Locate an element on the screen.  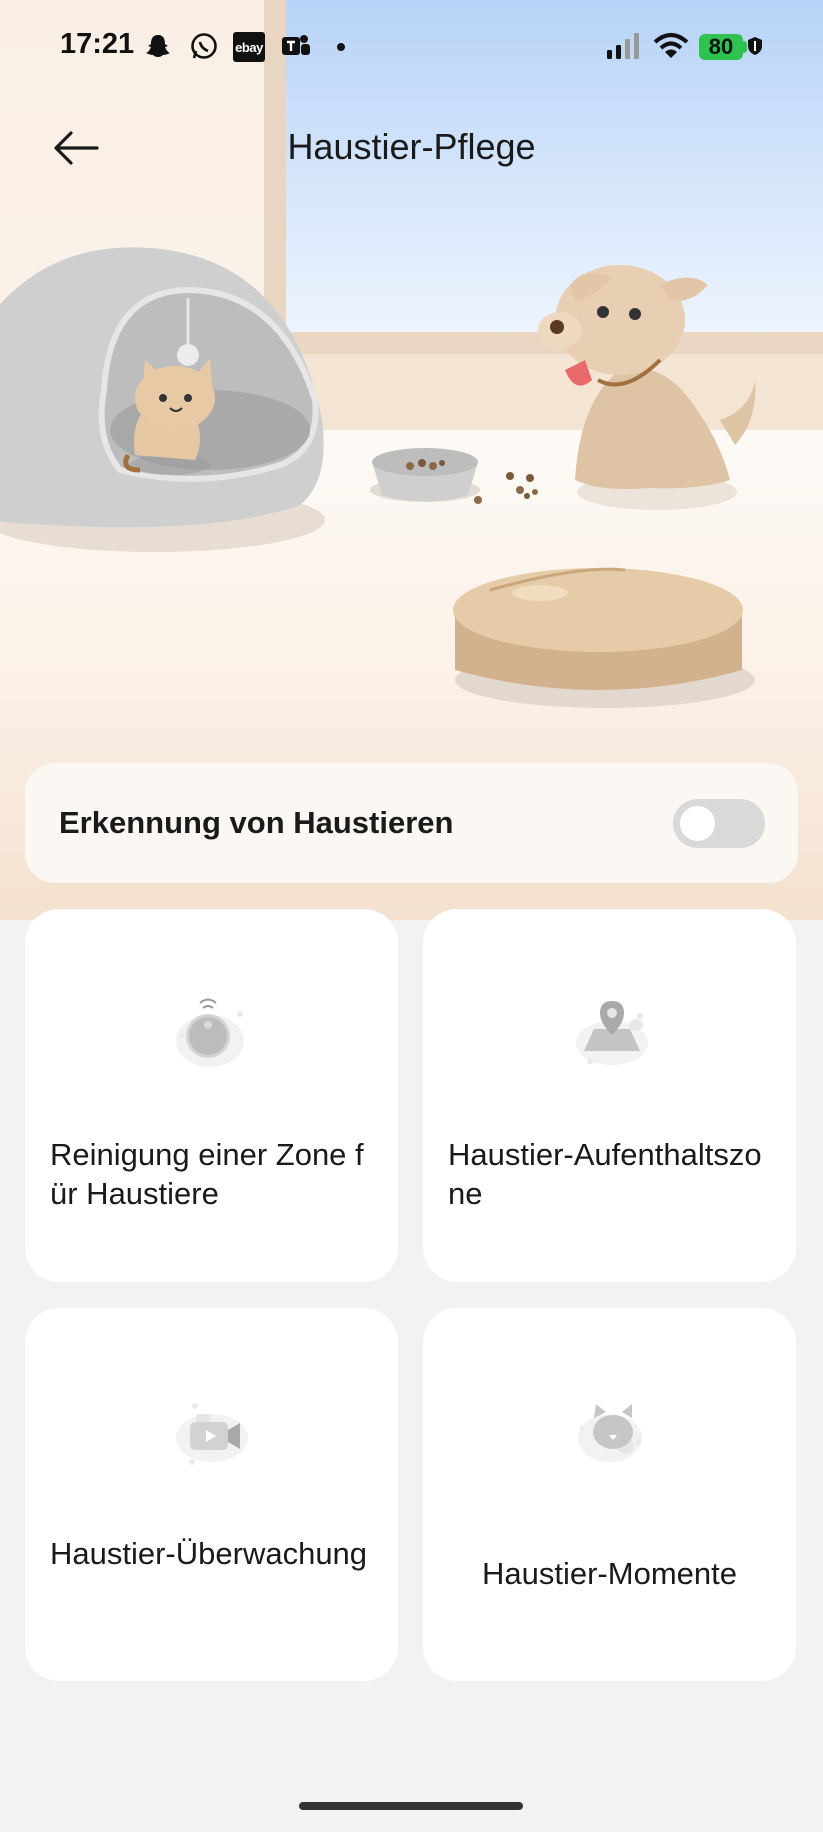
map-pin-icon is located at coordinates (610, 1031).